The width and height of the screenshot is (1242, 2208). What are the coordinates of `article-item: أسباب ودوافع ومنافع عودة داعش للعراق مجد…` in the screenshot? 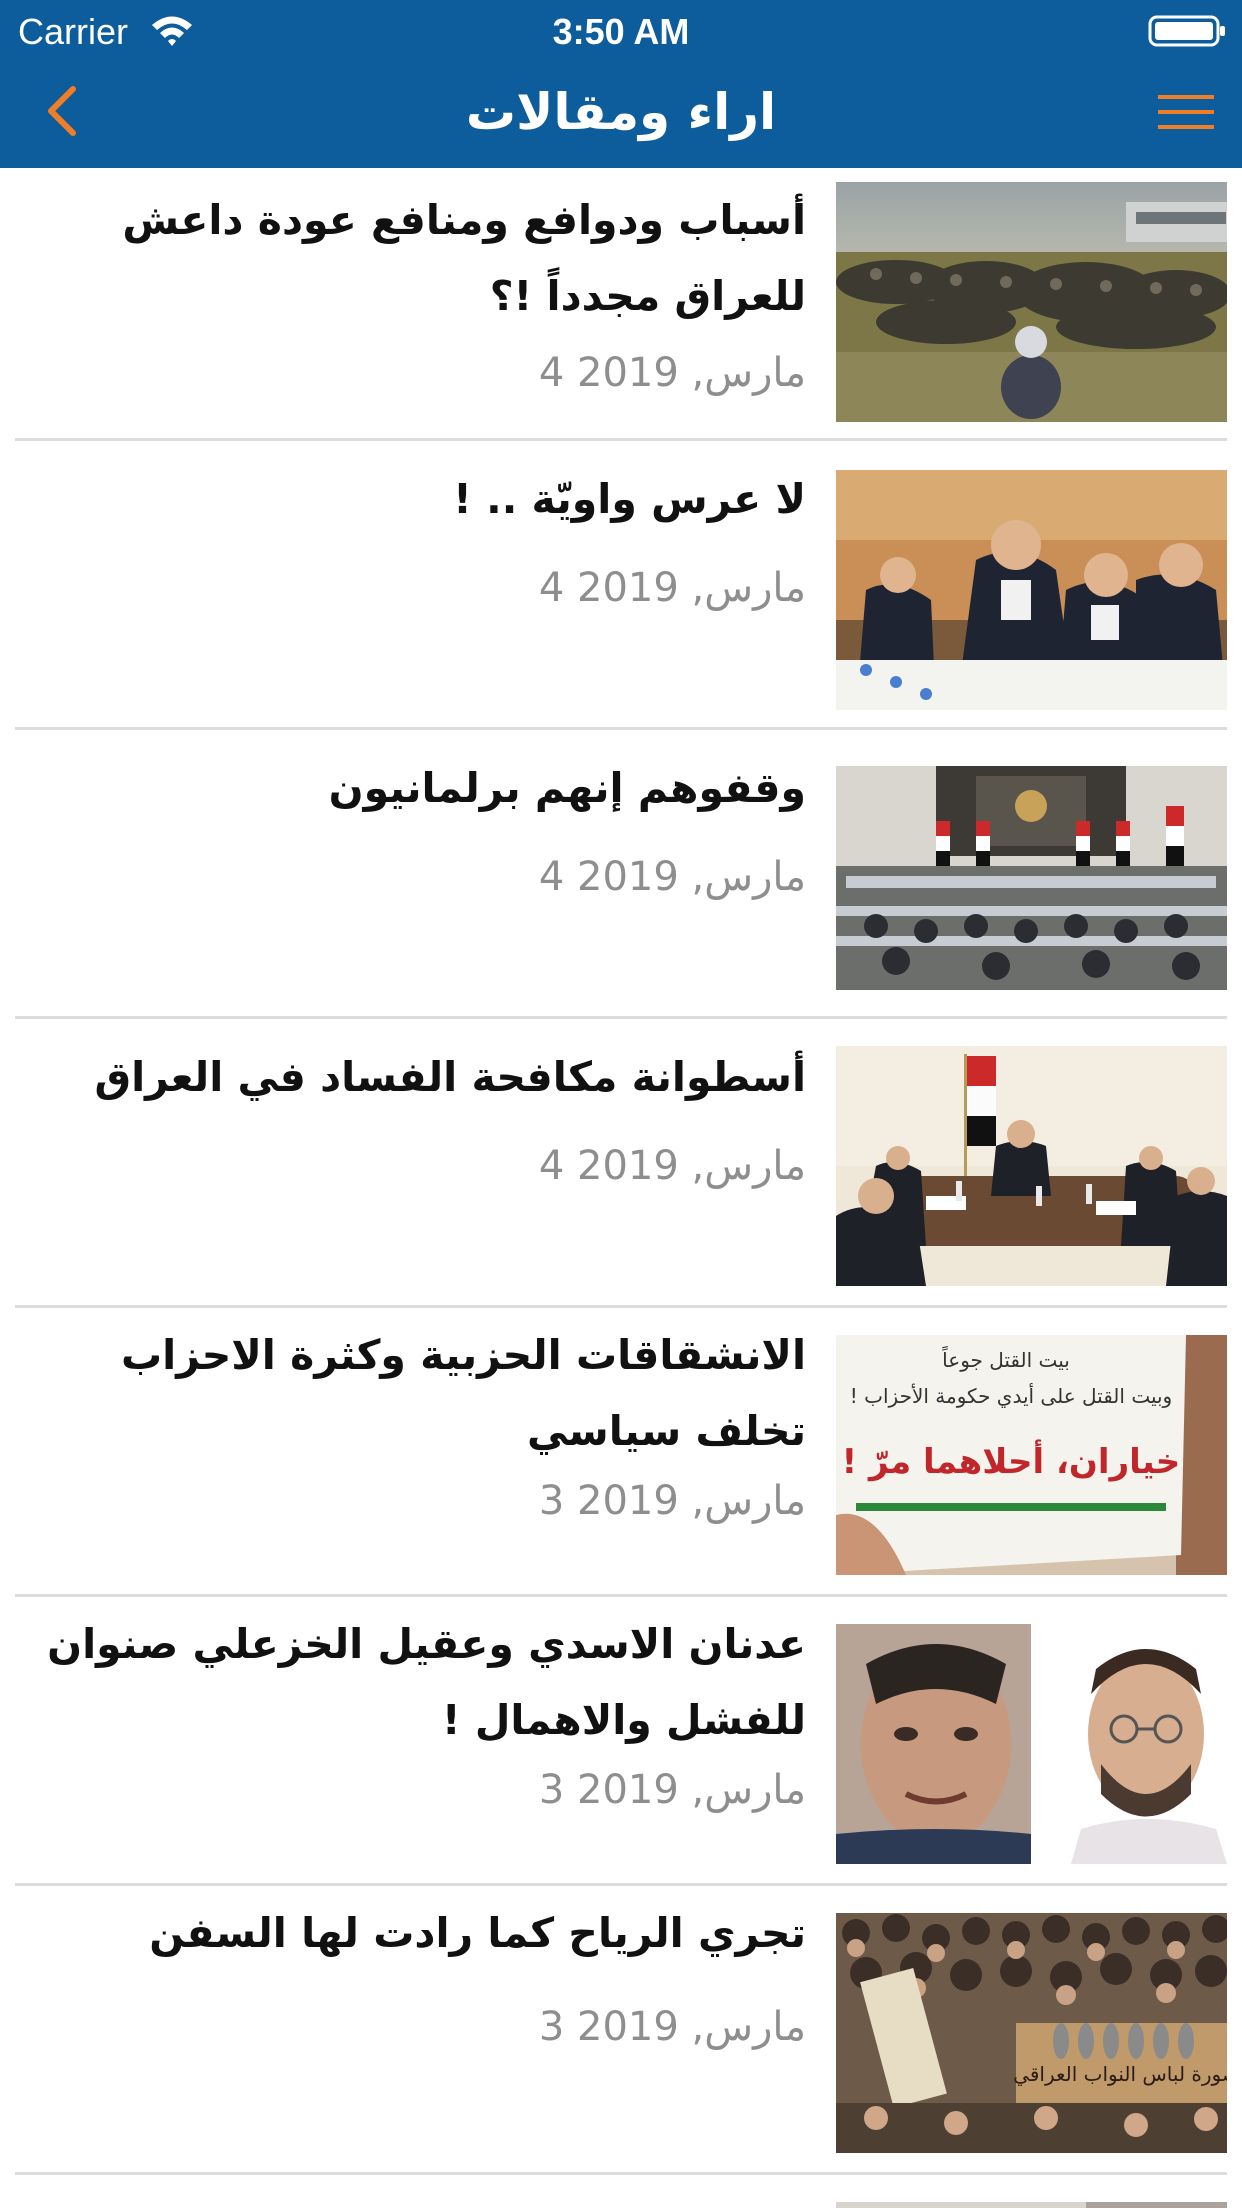 It's located at (621, 304).